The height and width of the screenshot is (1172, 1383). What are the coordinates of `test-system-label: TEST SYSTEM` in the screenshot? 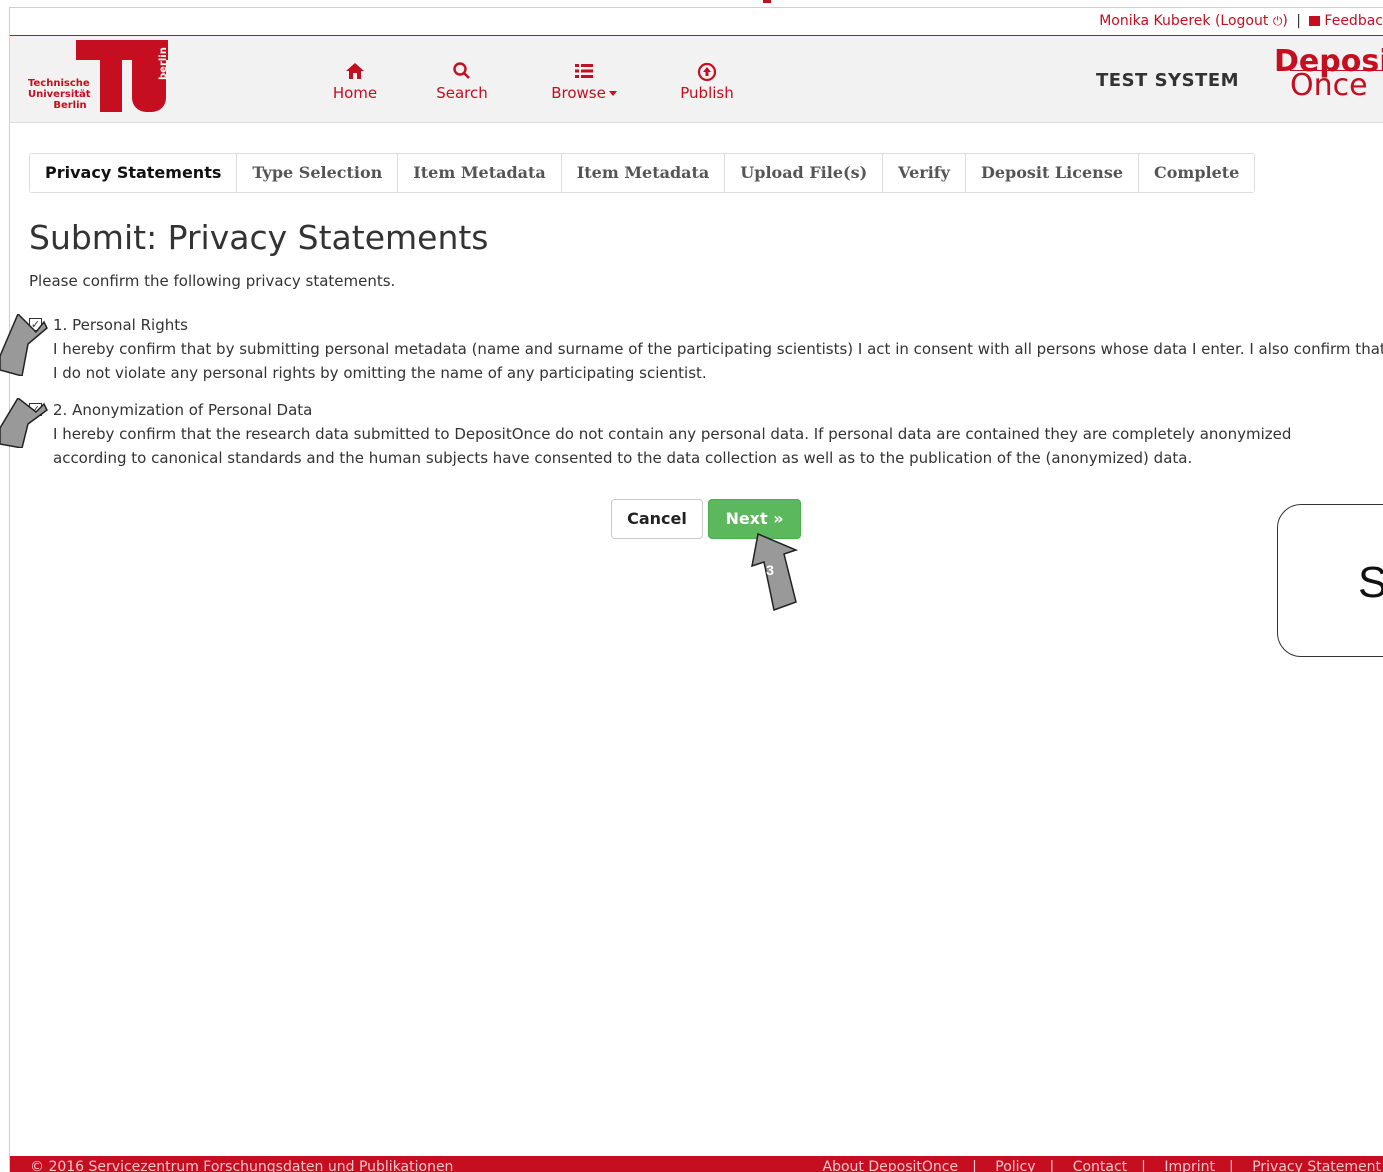 It's located at (1168, 80).